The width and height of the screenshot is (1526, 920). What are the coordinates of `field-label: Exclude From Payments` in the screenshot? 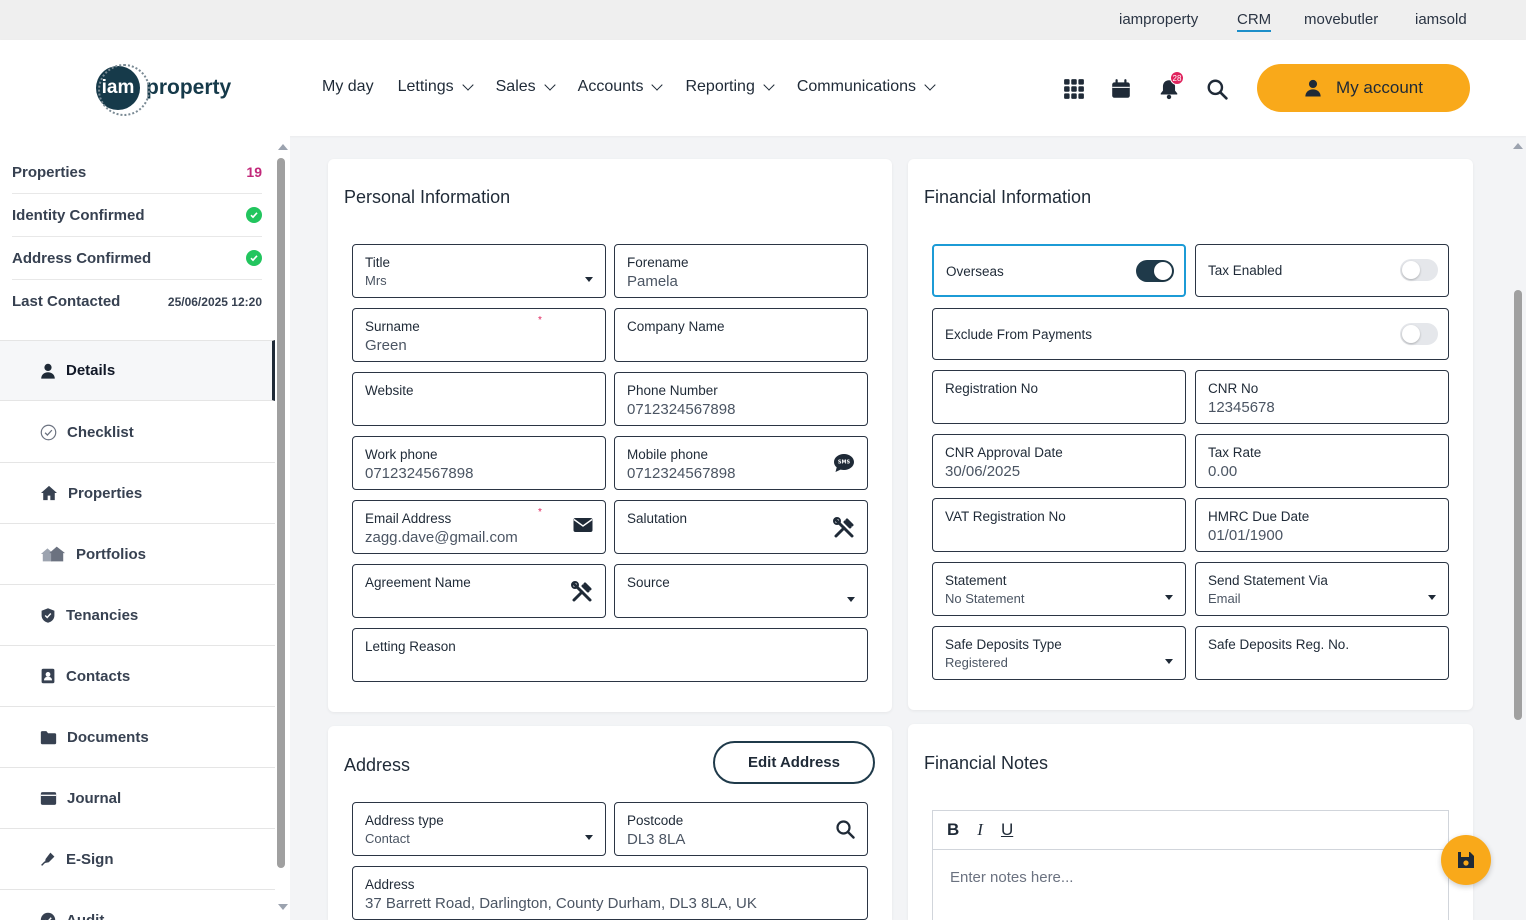 It's located at (1019, 334).